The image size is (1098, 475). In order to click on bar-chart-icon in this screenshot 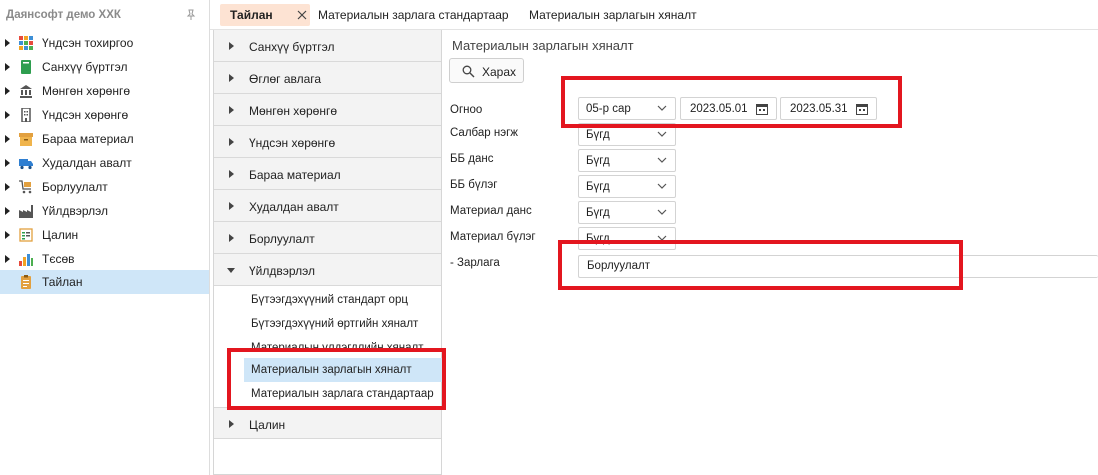, I will do `click(26, 260)`.